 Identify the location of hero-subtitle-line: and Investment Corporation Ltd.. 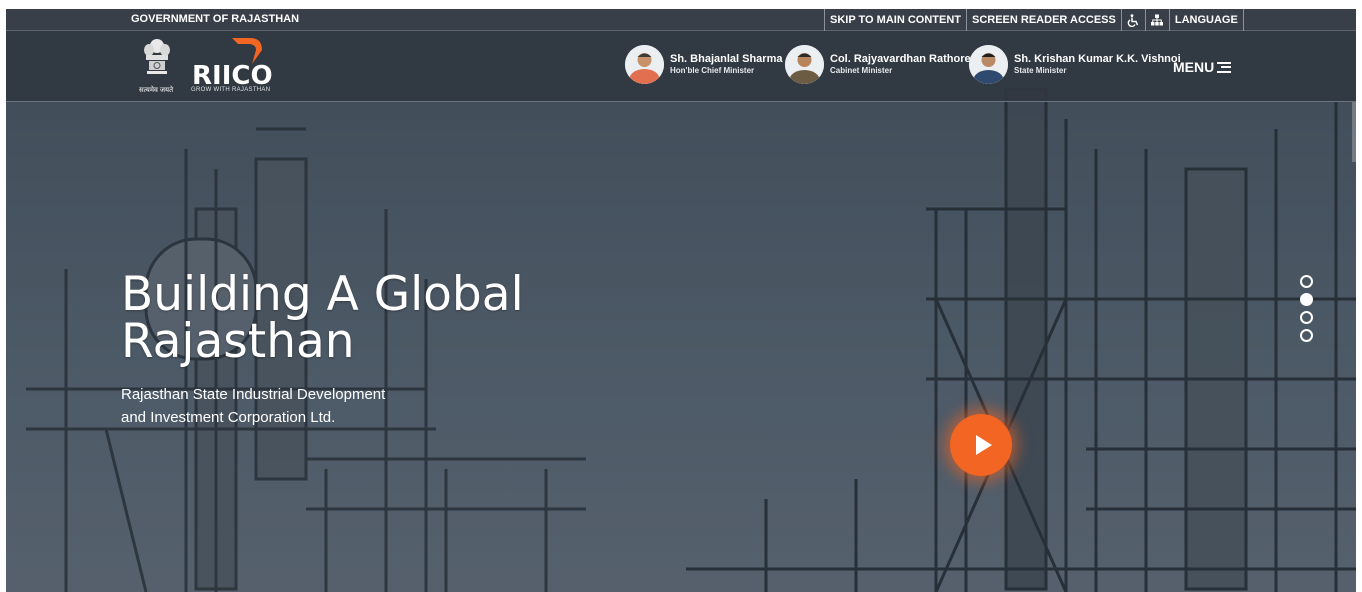
(228, 417).